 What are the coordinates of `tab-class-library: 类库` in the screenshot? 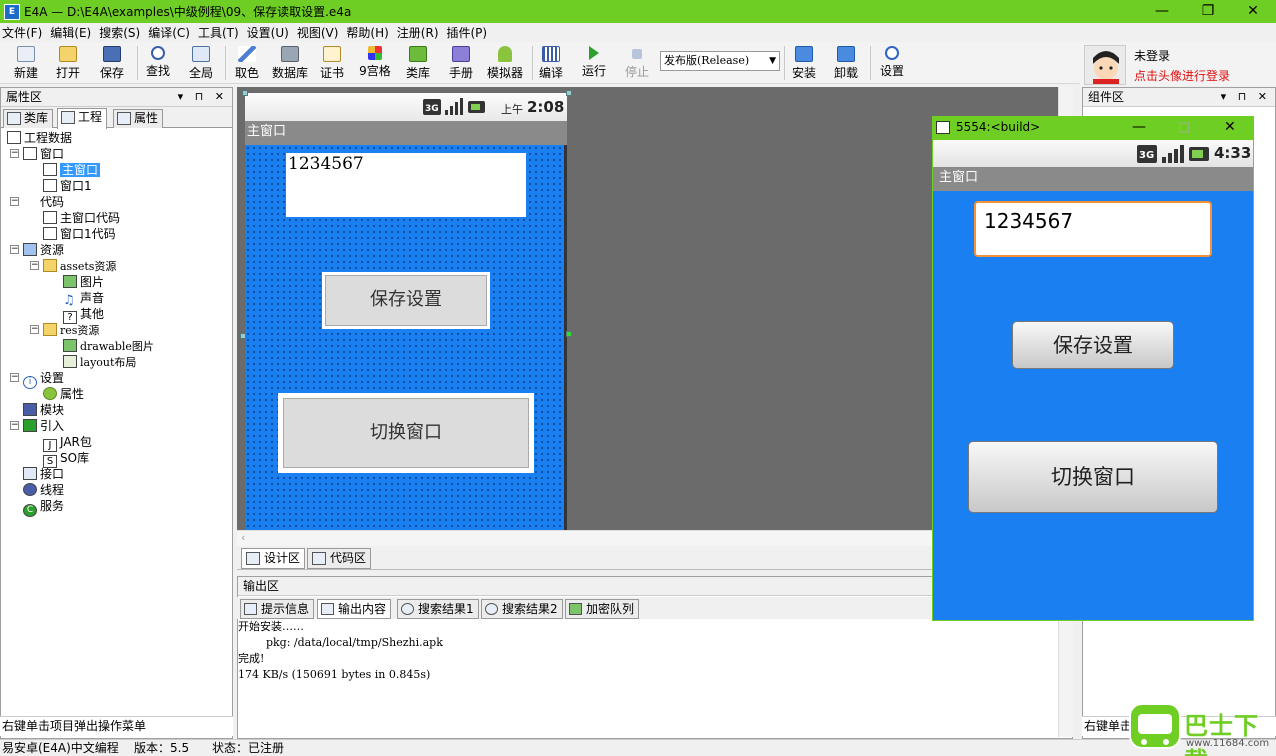 It's located at (28, 118).